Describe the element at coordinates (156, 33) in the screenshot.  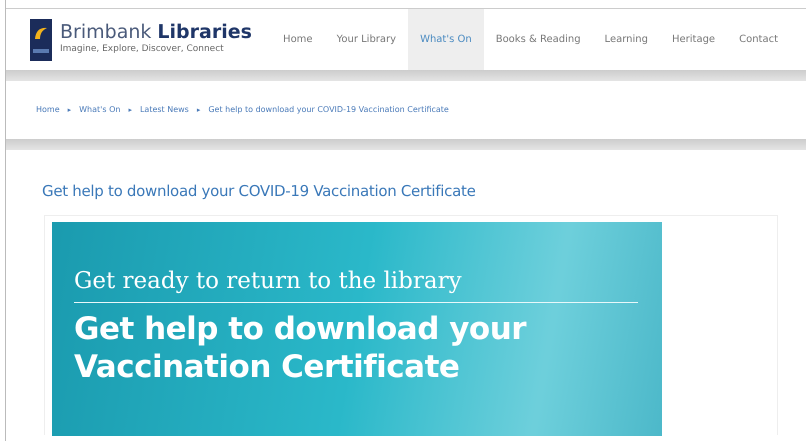
I see `site-name: Brimbank Libraries` at that location.